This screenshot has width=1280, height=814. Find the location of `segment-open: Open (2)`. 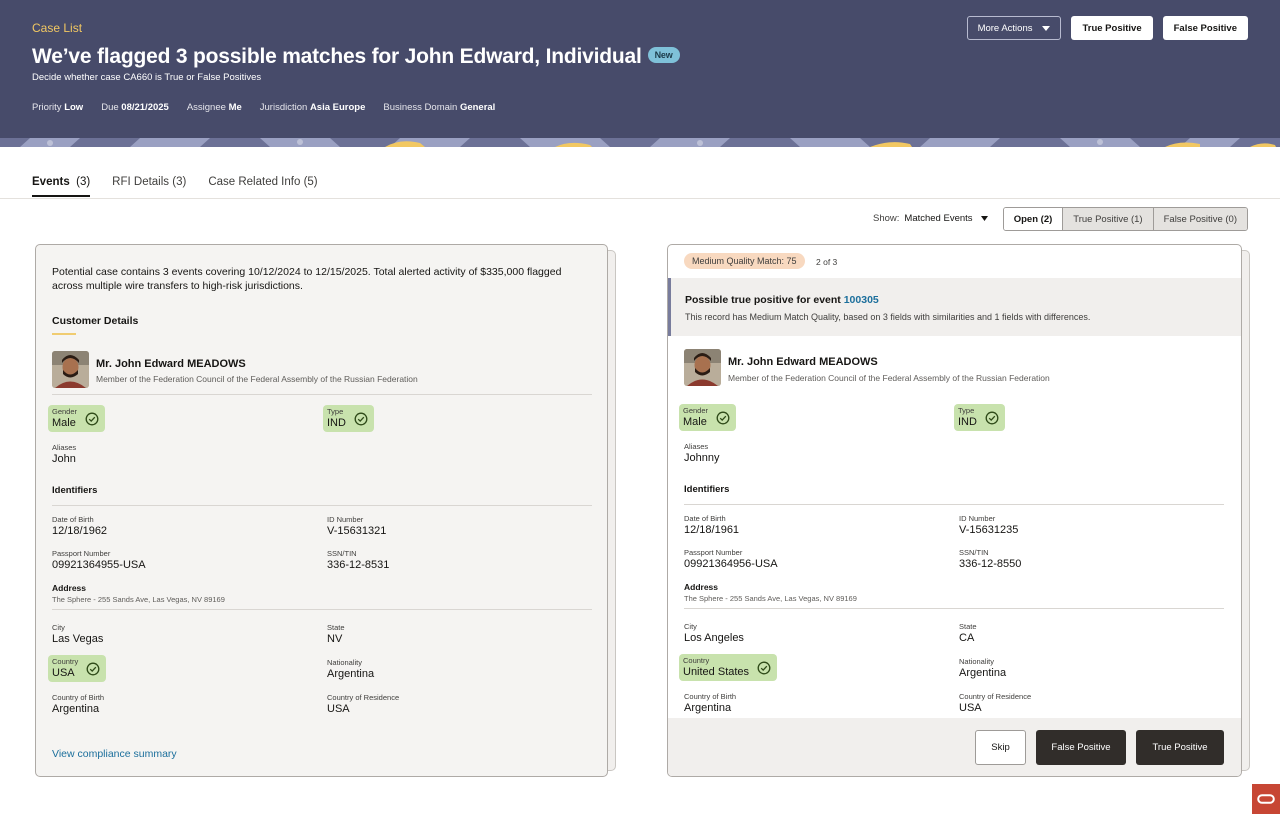

segment-open: Open (2) is located at coordinates (1033, 219).